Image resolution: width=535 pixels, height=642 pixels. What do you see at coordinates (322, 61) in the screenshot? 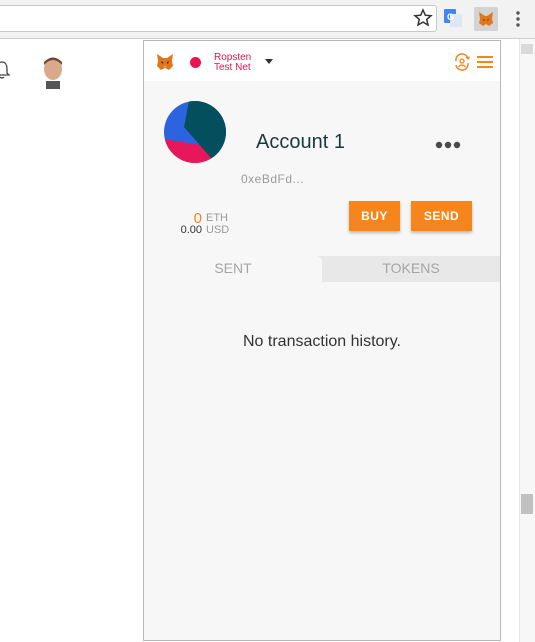
I see `popup-header: Ropsten Test Net` at bounding box center [322, 61].